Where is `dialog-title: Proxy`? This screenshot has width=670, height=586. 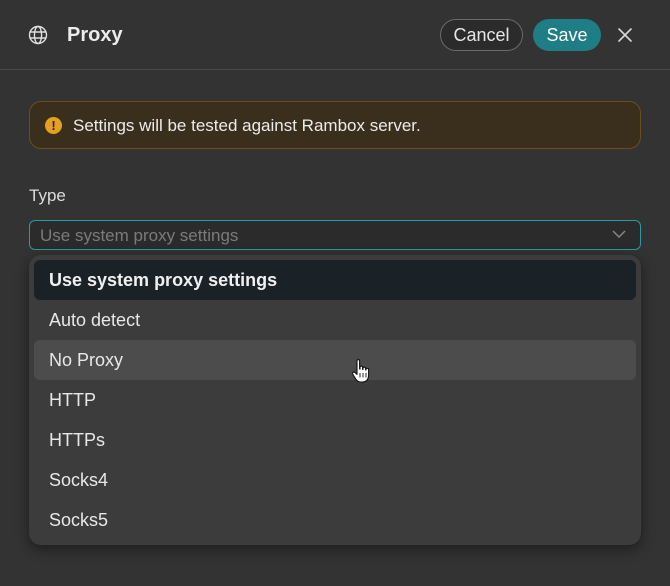
dialog-title: Proxy is located at coordinates (95, 35).